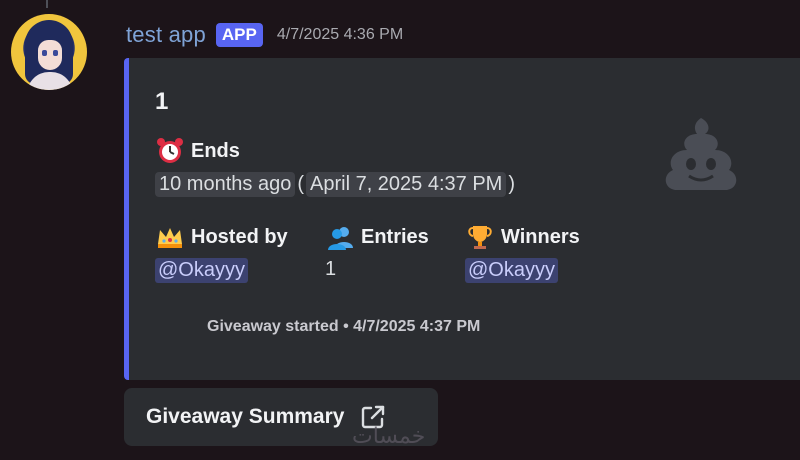 This screenshot has height=460, width=800. I want to click on host-mention: @Okayyy, so click(201, 270).